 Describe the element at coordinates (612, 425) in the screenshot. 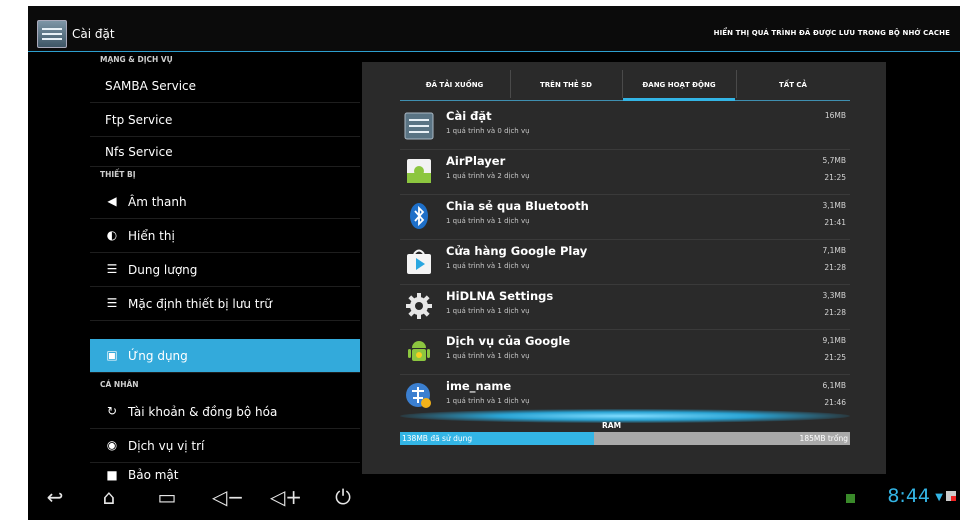

I see `ram-label: RAM` at that location.